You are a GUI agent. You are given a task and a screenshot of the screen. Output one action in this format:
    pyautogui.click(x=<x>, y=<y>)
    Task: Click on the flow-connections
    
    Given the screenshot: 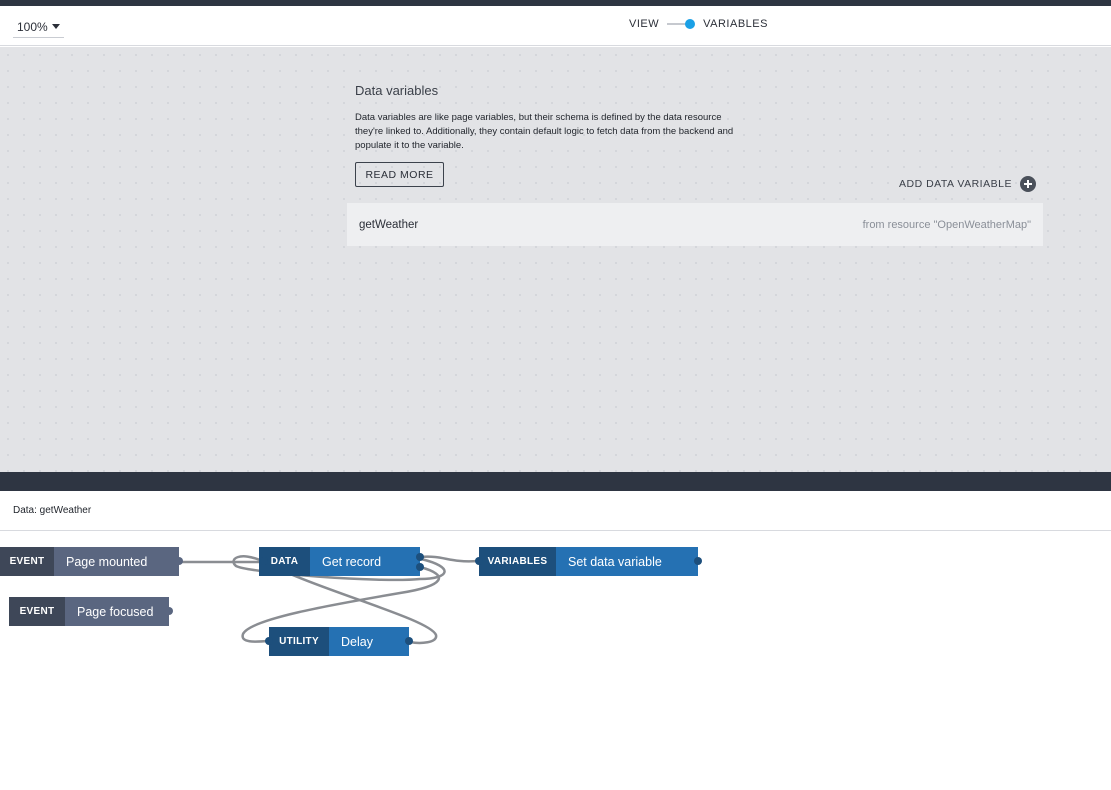 What is the action you would take?
    pyautogui.click(x=330, y=600)
    